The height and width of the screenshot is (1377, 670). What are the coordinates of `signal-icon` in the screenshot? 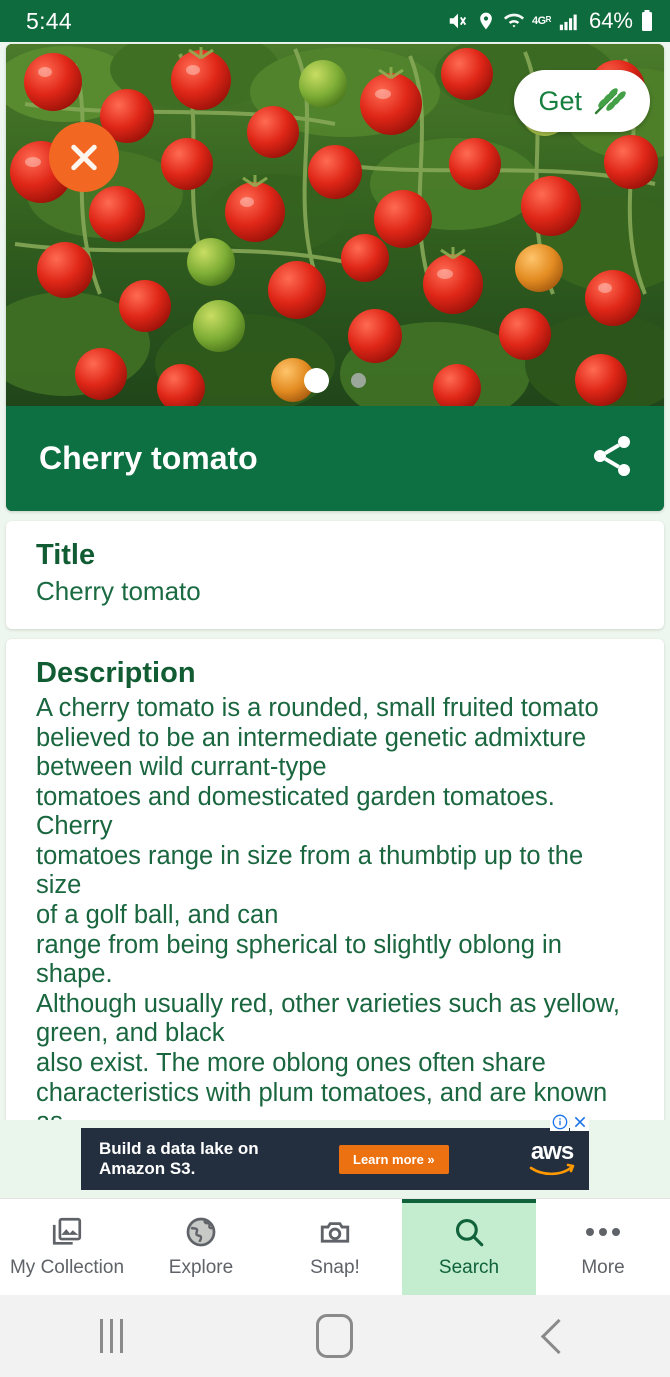 It's located at (569, 21).